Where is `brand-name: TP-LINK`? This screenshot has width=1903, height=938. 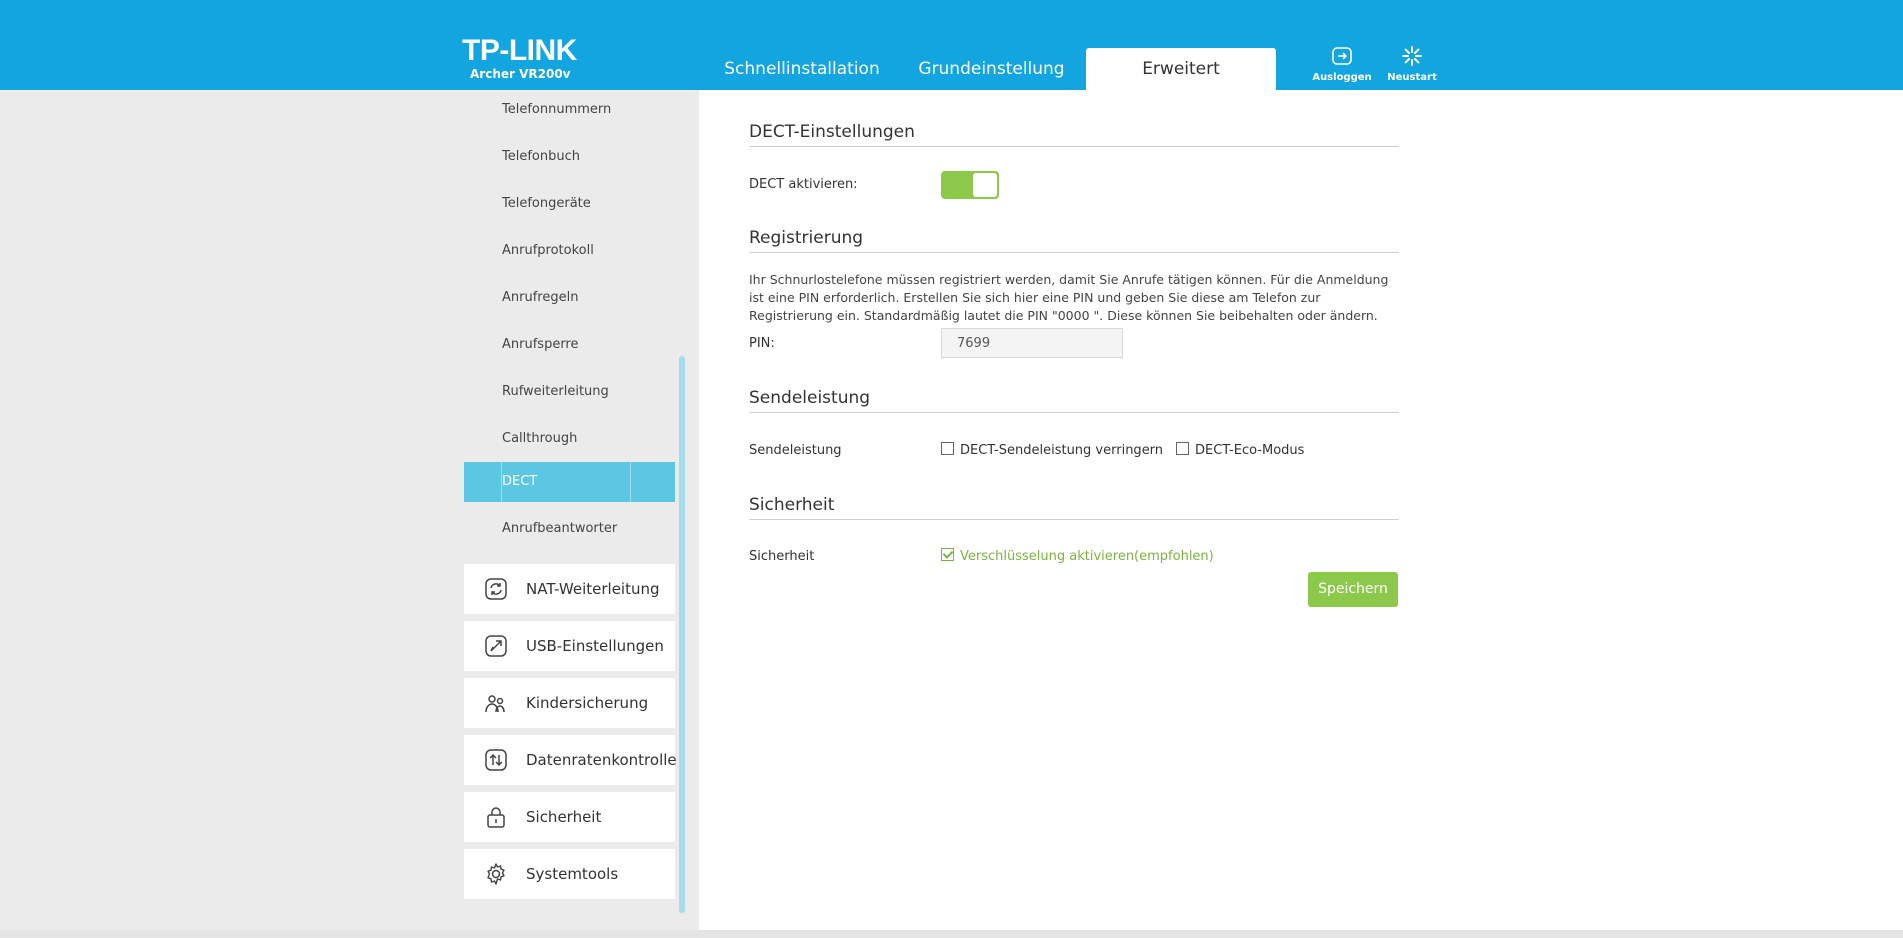
brand-name: TP-LINK is located at coordinates (519, 50).